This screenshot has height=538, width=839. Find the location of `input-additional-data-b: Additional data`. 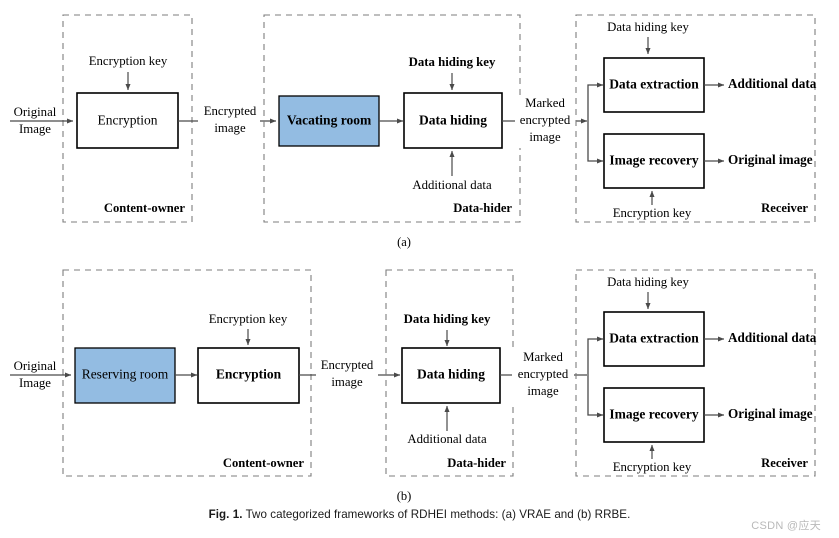

input-additional-data-b: Additional data is located at coordinates (447, 439).